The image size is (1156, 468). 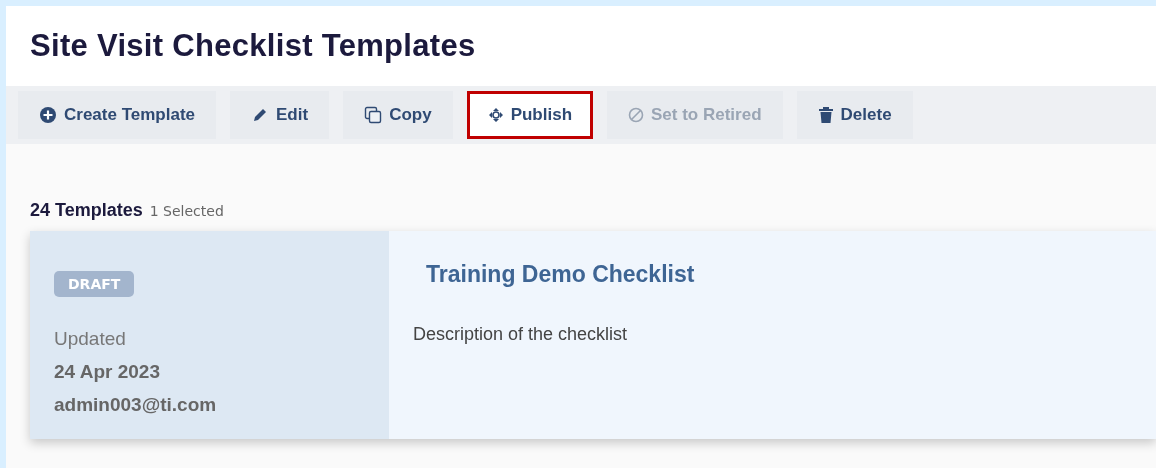 I want to click on template-name: Training Demo Checklist, so click(x=561, y=274).